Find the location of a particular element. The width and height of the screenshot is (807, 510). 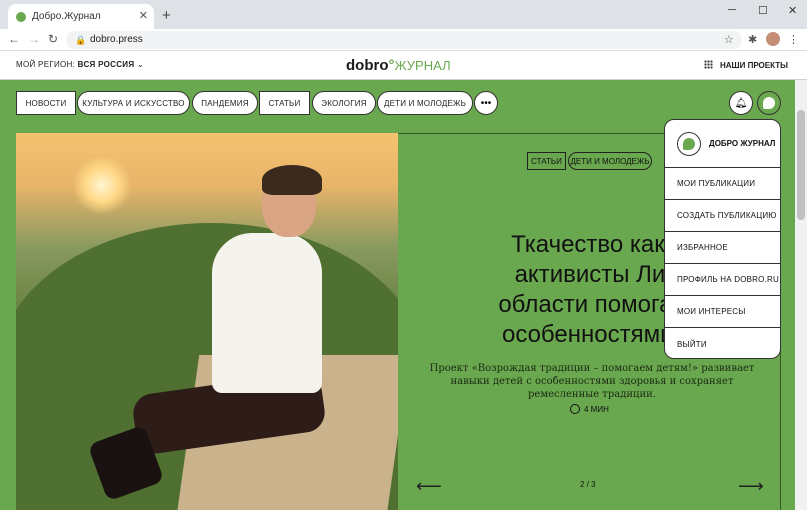

browser-tab-strip: Добро.Журнал ✕ + ─ ☐ ✕ is located at coordinates (403, 14).